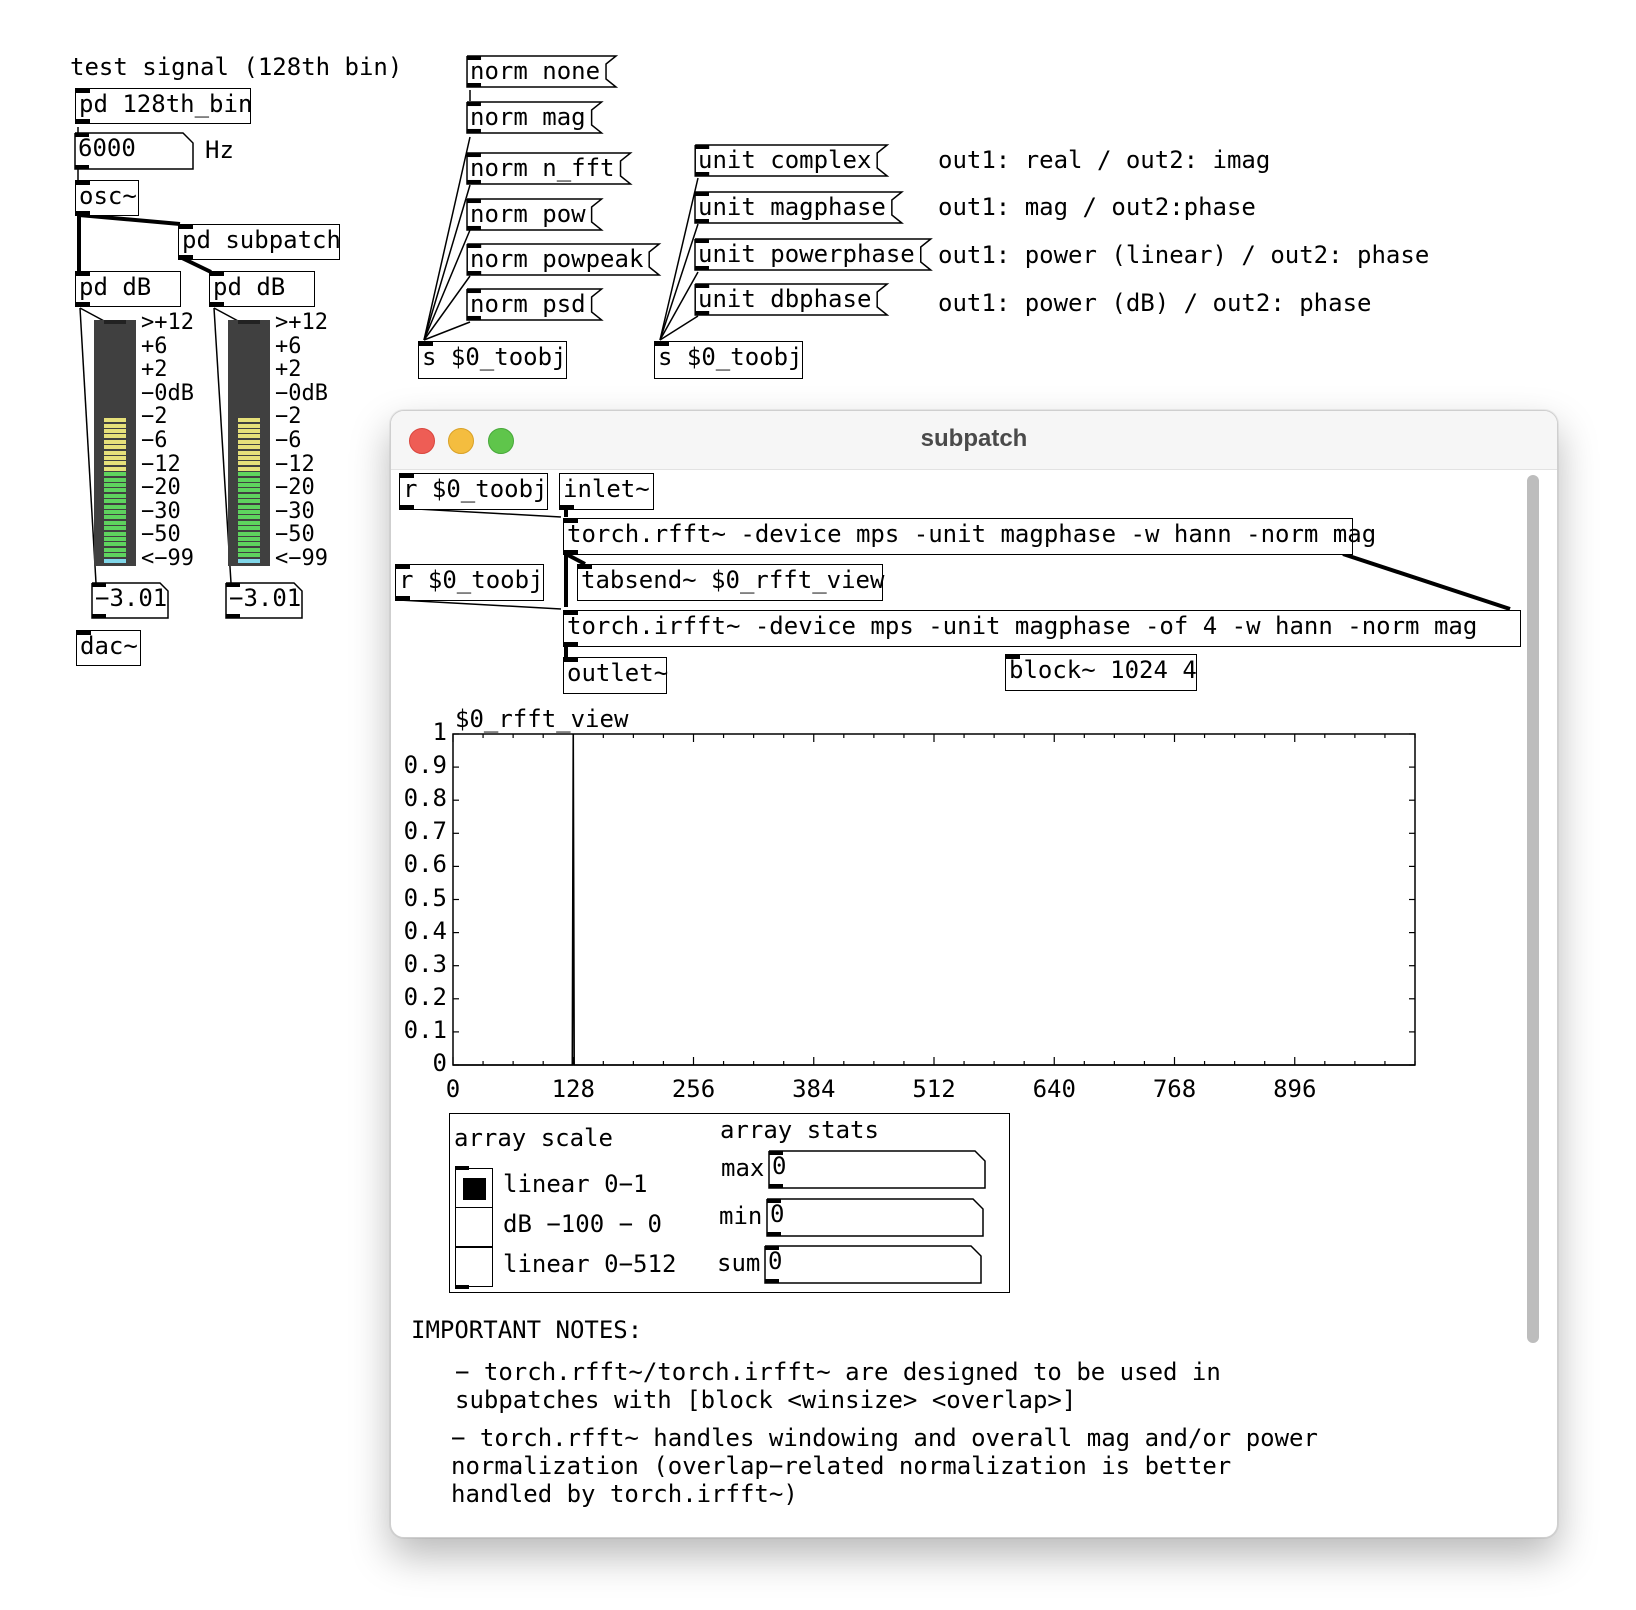 This screenshot has height=1610, width=1636. I want to click on norm-mag-message: norm mag, so click(535, 117).